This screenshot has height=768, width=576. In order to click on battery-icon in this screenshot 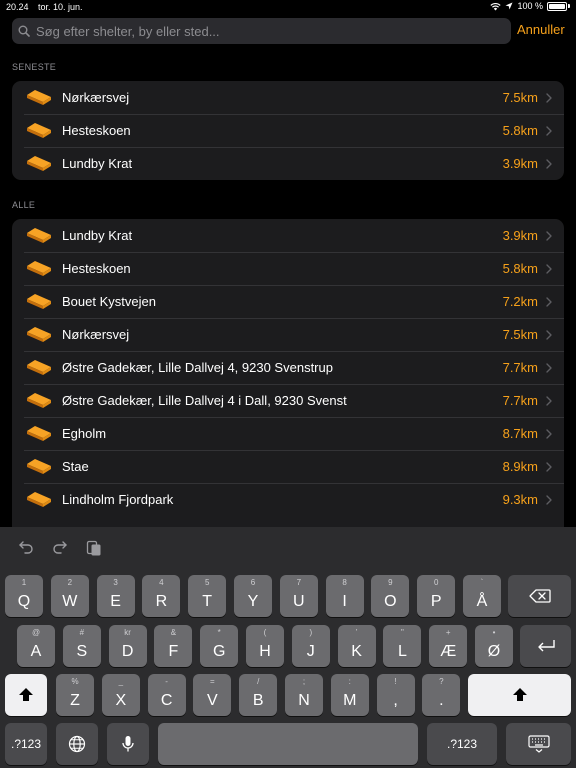, I will do `click(557, 6)`.